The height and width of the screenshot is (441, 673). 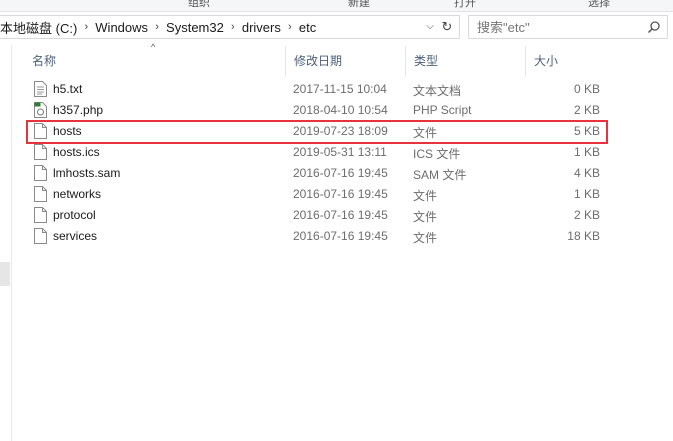 What do you see at coordinates (340, 152) in the screenshot?
I see `file-date: 2019-05-31 13:11` at bounding box center [340, 152].